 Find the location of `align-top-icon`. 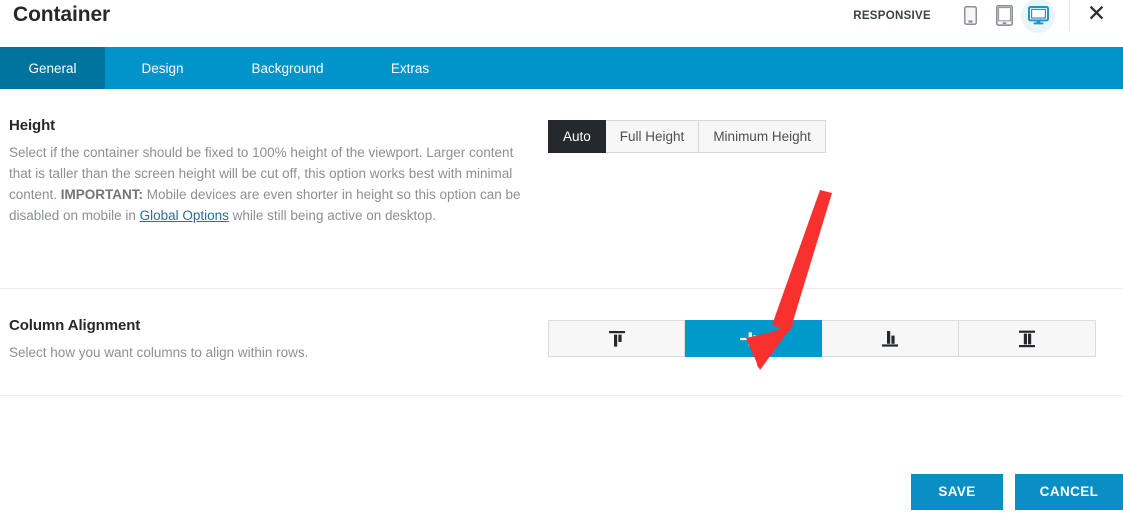

align-top-icon is located at coordinates (616, 338).